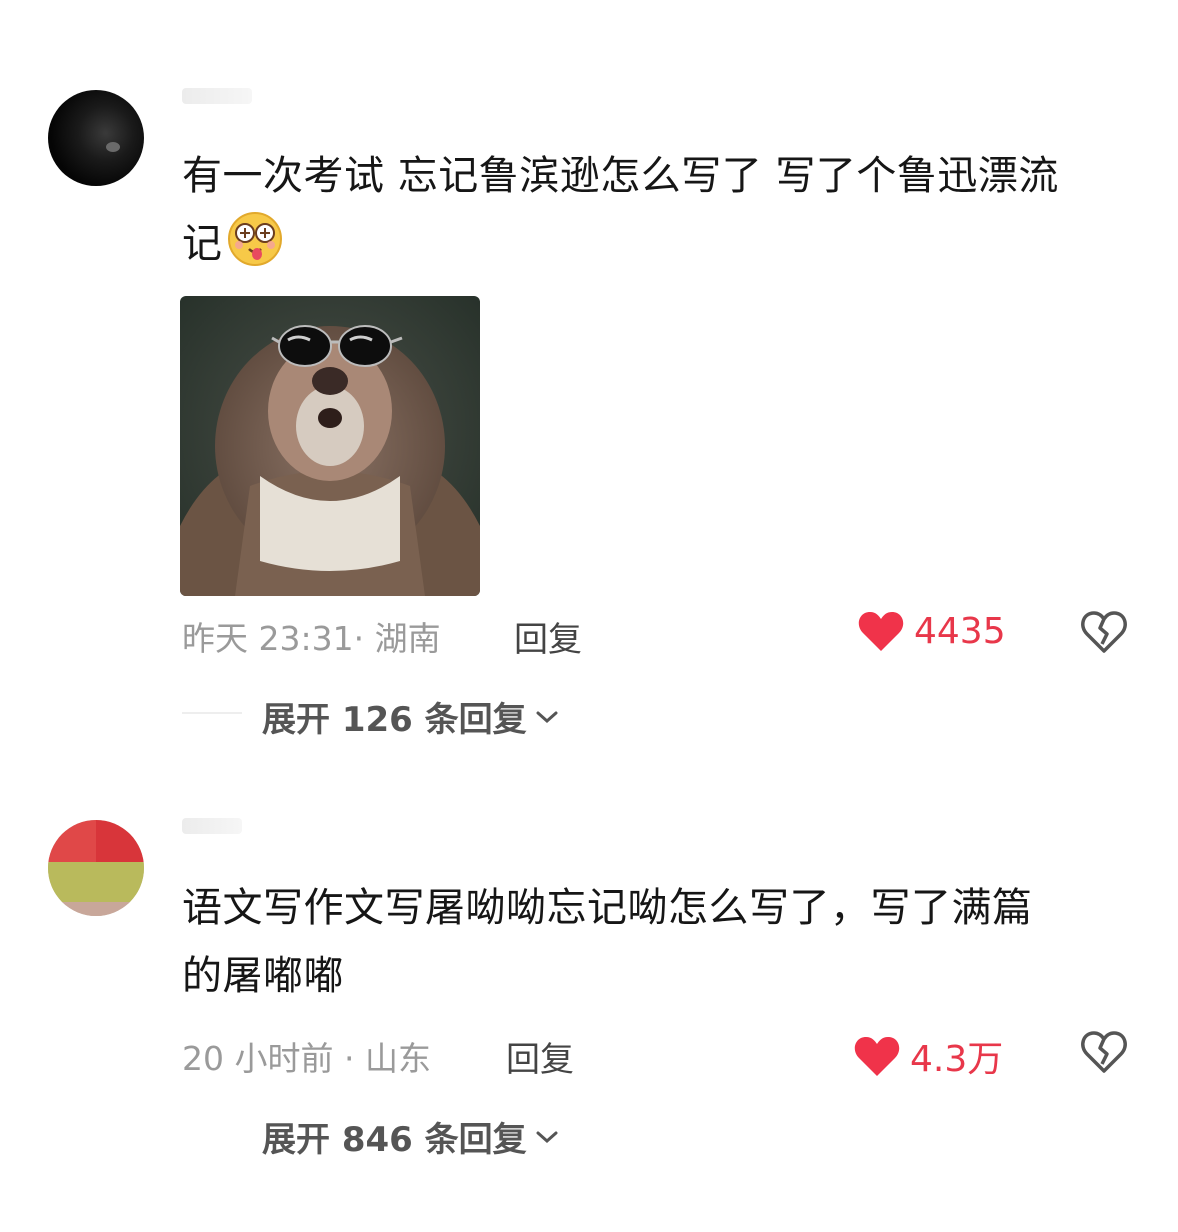  Describe the element at coordinates (607, 942) in the screenshot. I see `comment-text: 语文写作文写屠呦呦忘记呦怎么写了，写了满篇 的屠嘟嘟` at that location.